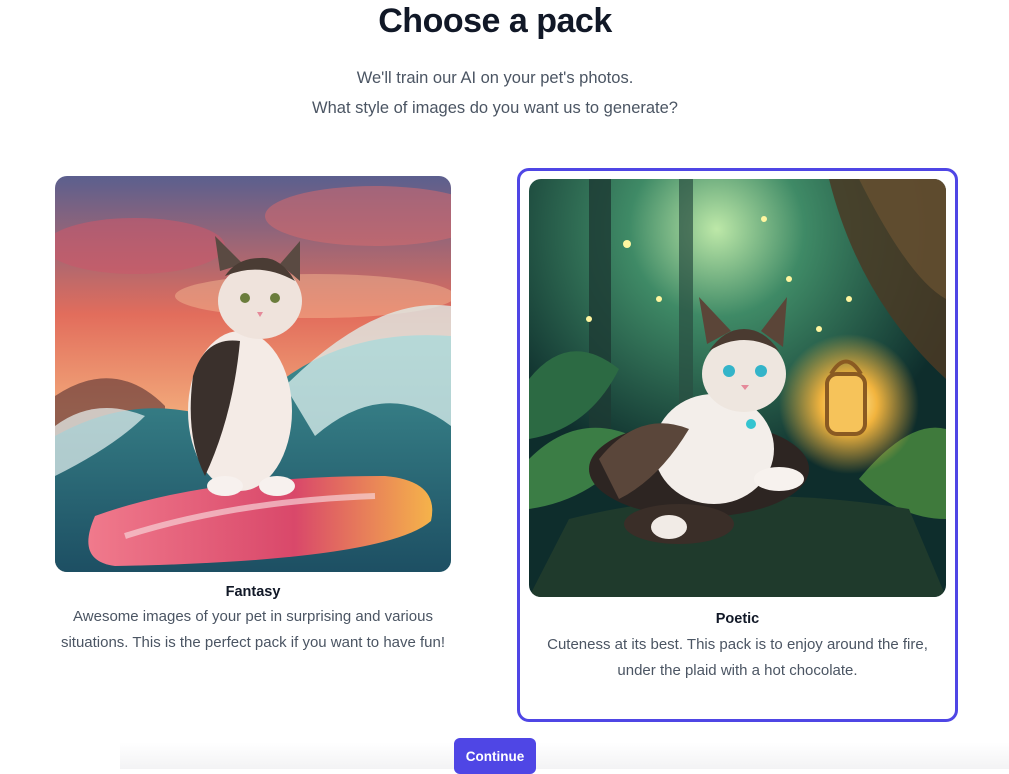  I want to click on page-subtitle-line1: We'll train our AI on your pet's photos., so click(495, 78).